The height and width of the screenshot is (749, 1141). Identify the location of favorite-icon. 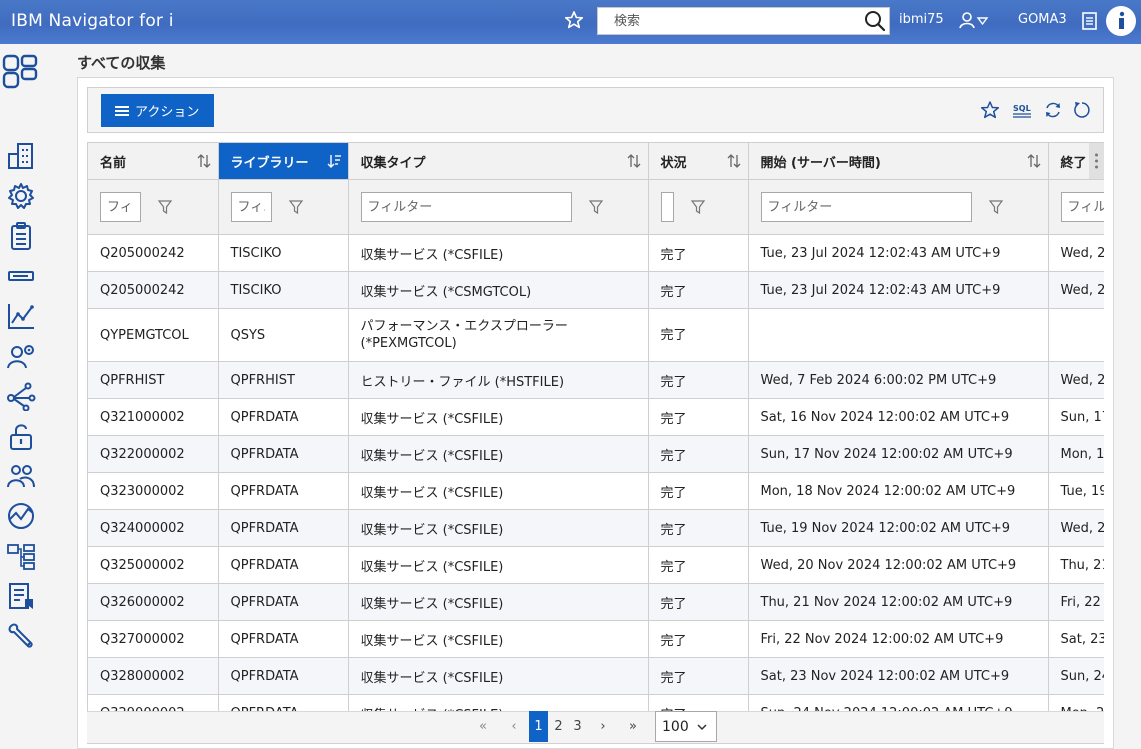
(990, 110).